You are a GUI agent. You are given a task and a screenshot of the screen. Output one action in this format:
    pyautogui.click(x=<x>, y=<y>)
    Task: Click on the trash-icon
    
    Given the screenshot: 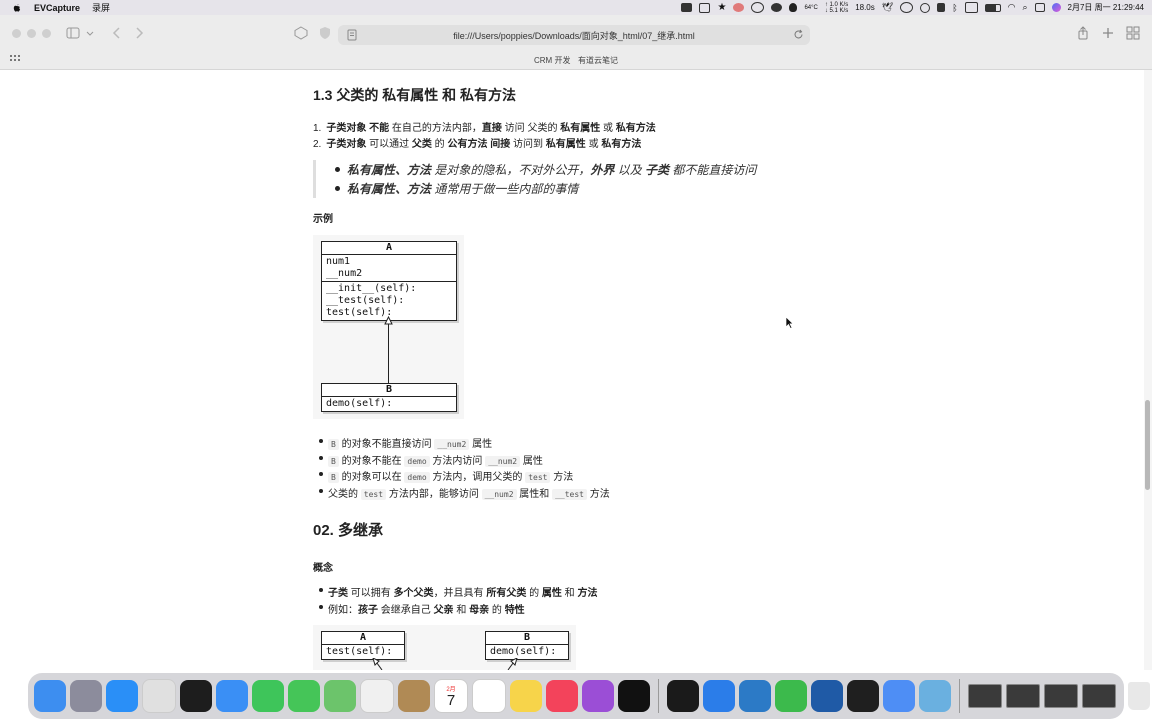 What is the action you would take?
    pyautogui.click(x=1139, y=696)
    